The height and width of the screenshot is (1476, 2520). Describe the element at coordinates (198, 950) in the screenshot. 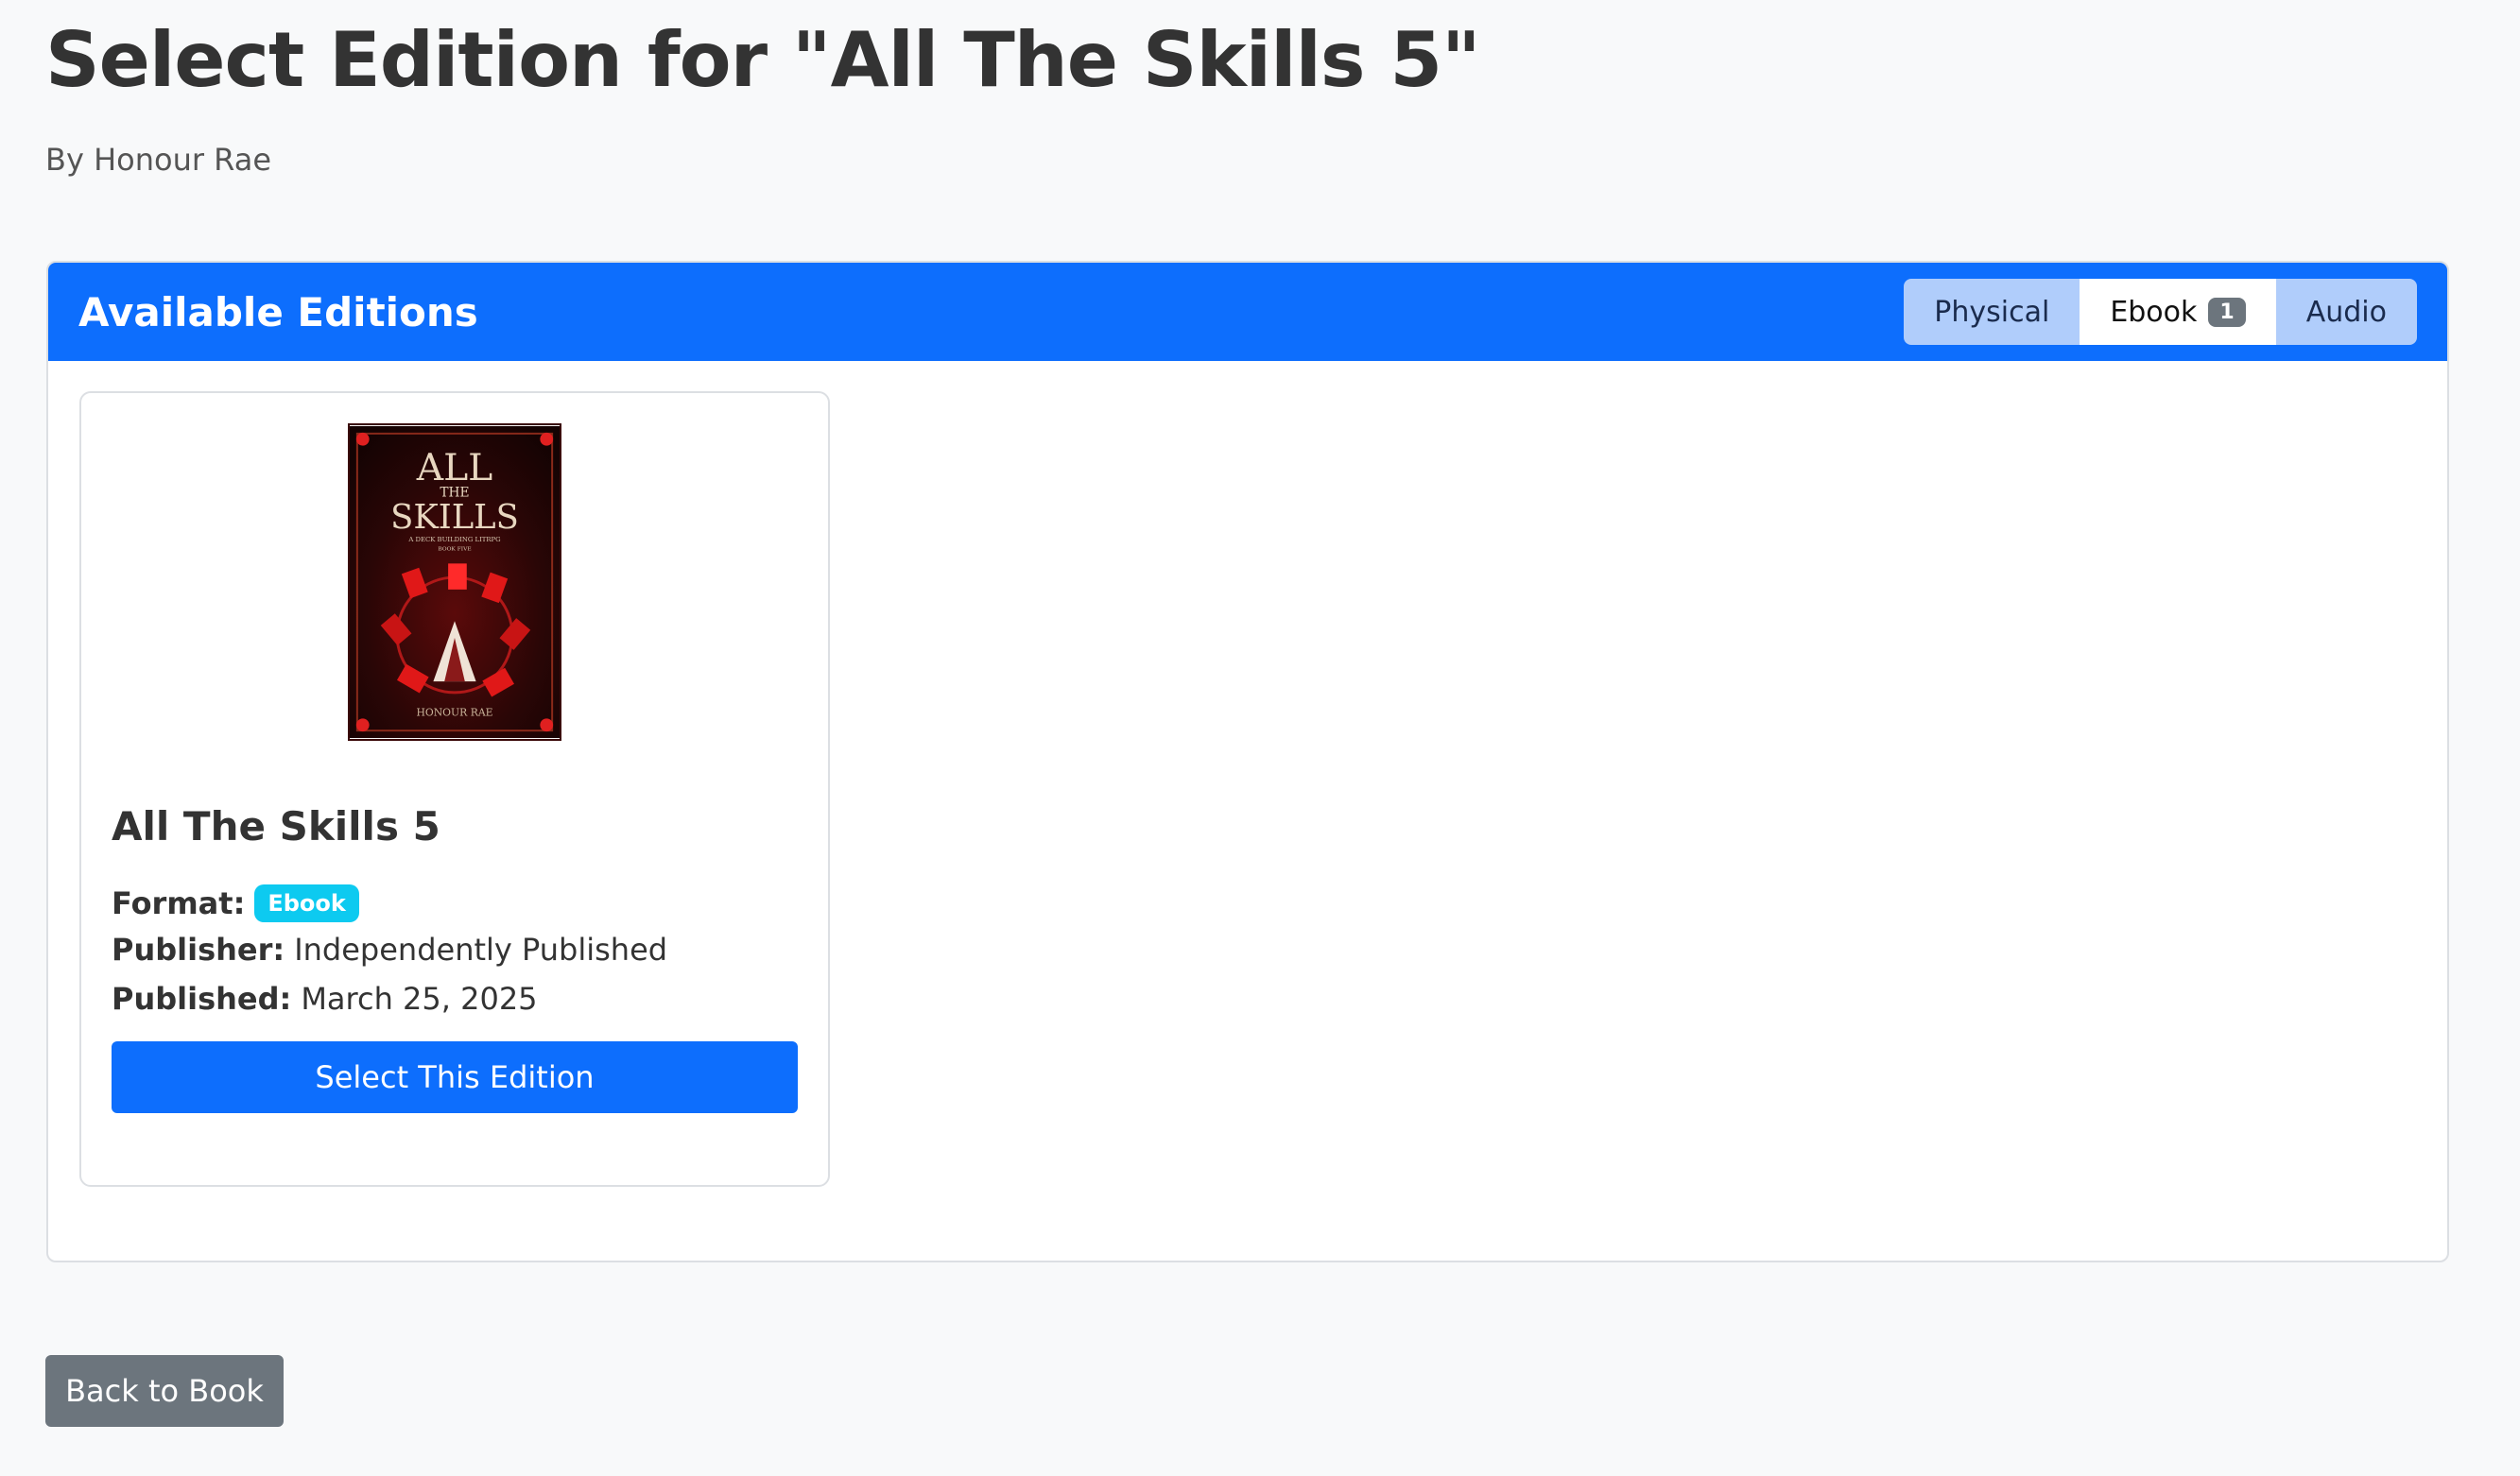

I see `publisher-label: Publisher:` at that location.